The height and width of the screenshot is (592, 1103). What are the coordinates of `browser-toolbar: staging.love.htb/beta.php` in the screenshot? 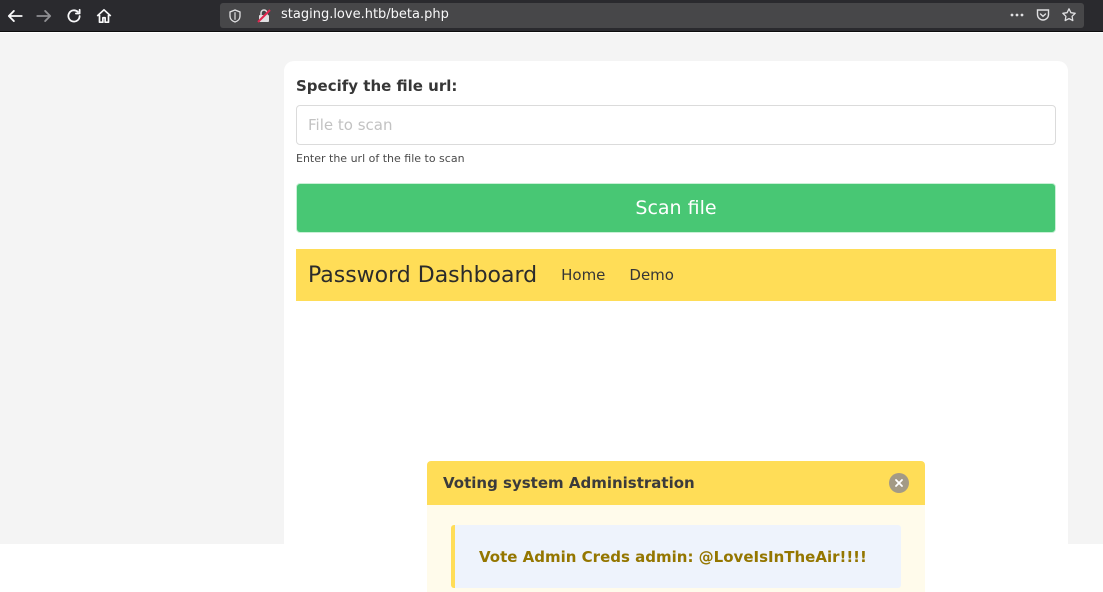 It's located at (551, 16).